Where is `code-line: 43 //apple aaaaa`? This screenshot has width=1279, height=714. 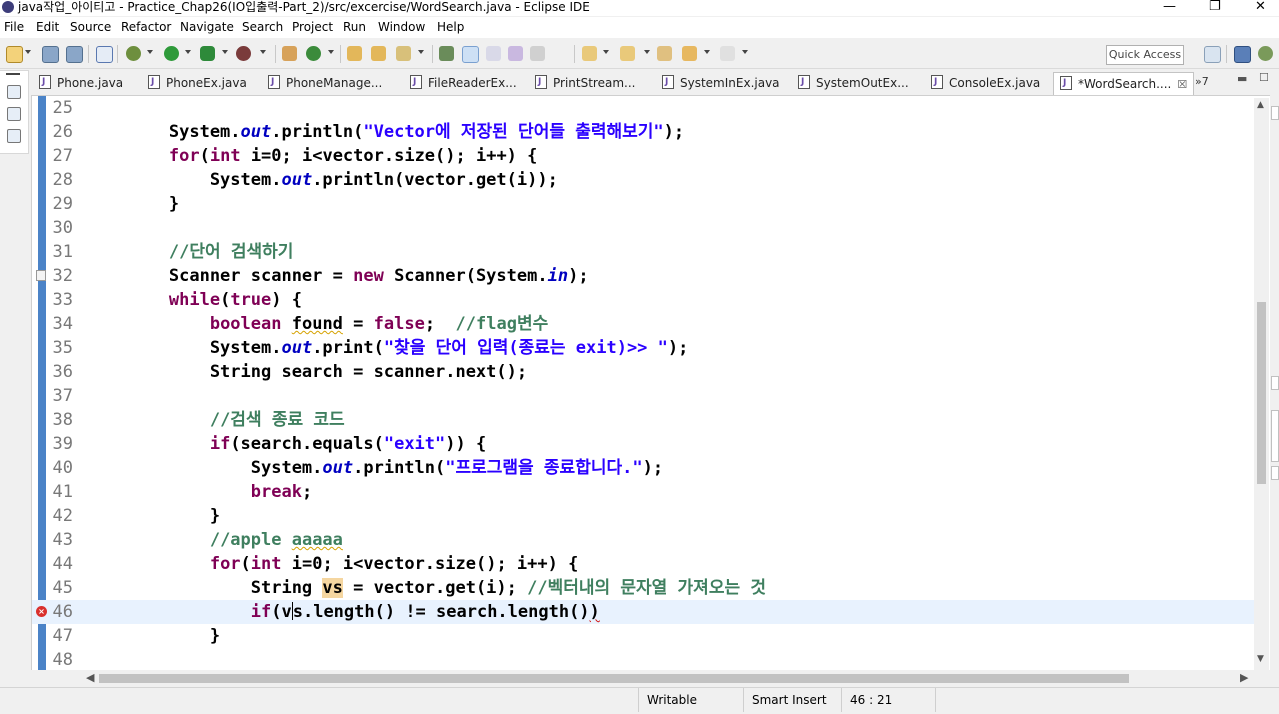
code-line: 43 //apple aaaaa is located at coordinates (643, 540).